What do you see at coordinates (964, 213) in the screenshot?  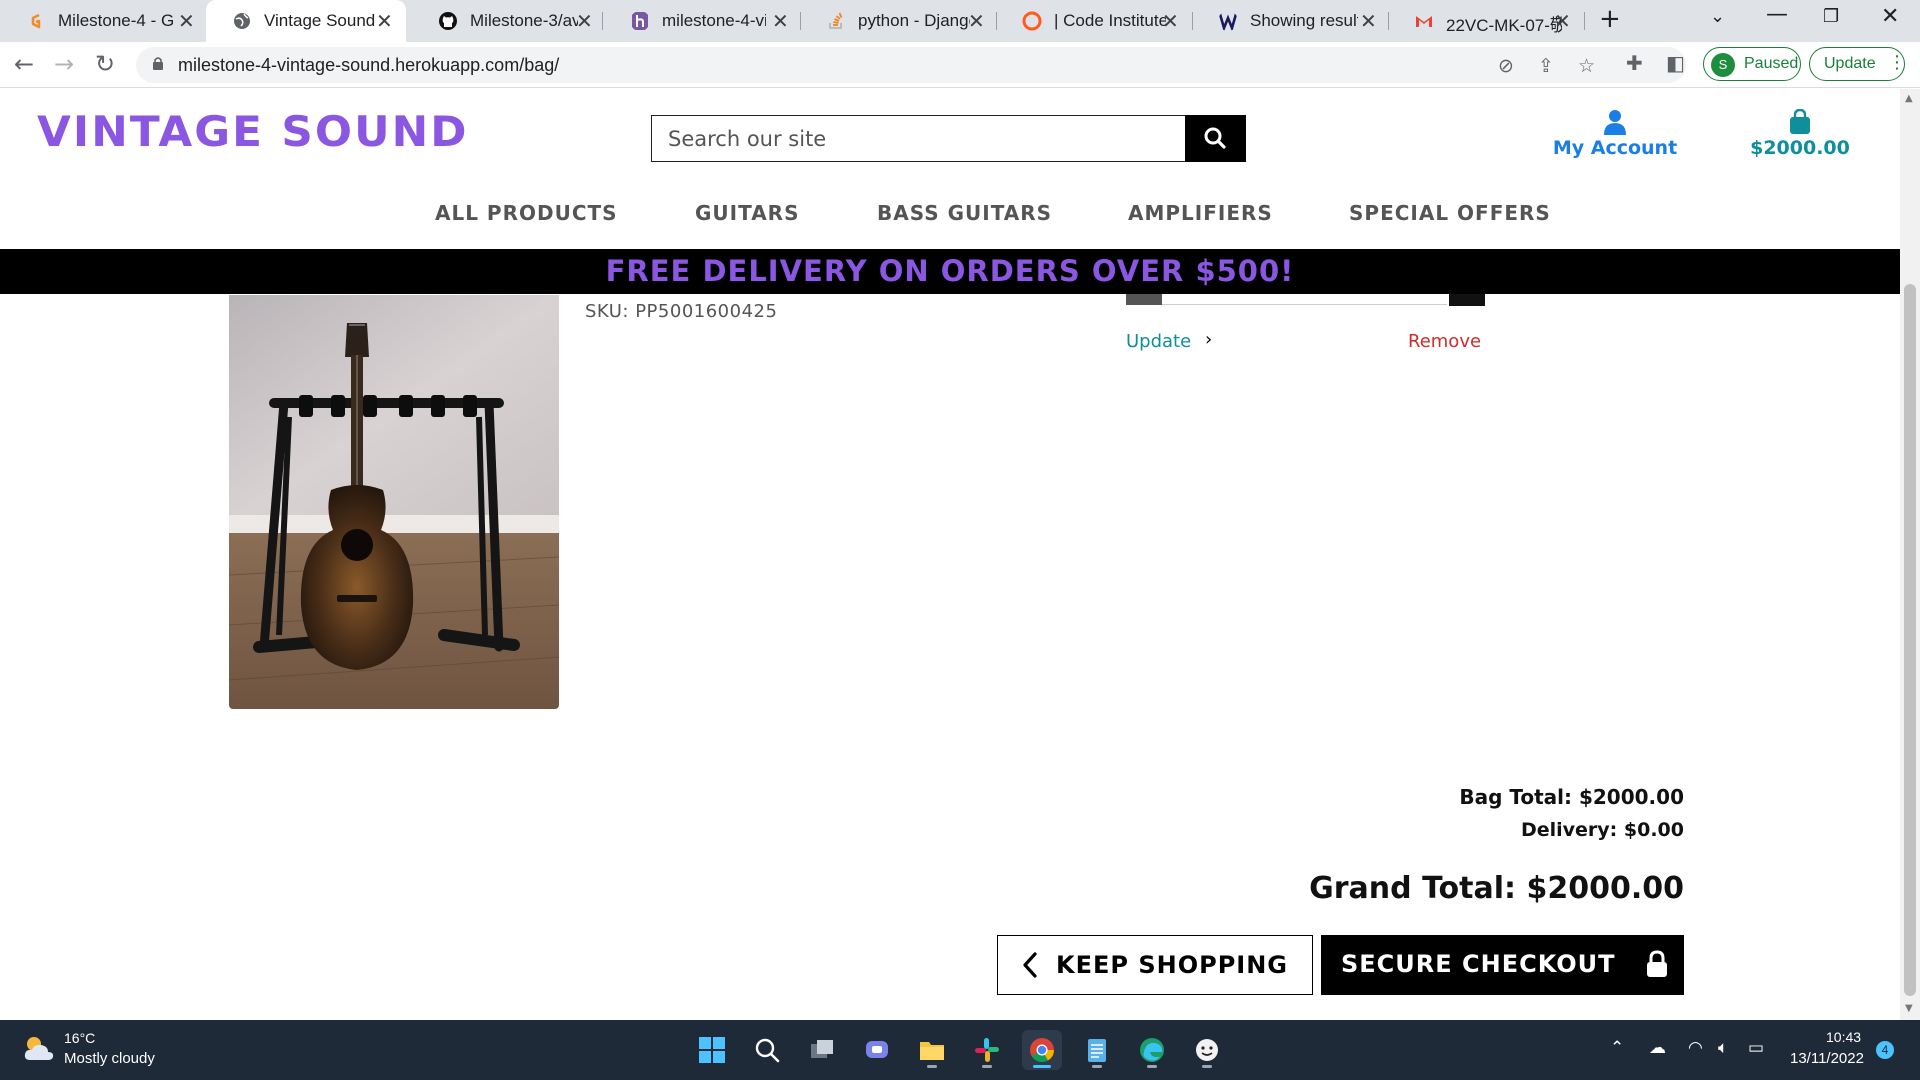 I see `nav-bass-guitars: BASS GUITARS` at bounding box center [964, 213].